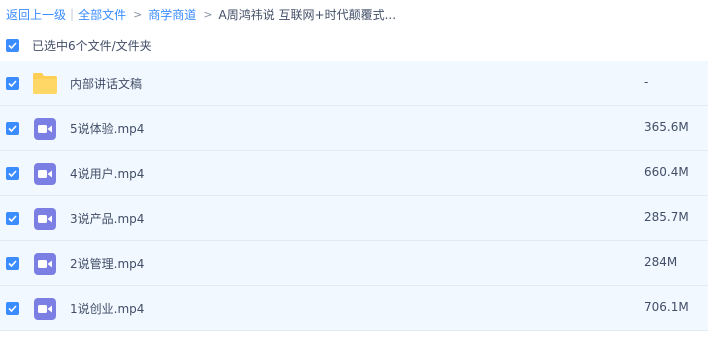 This screenshot has width=708, height=339. I want to click on list-item: 4说用户.mp4 660.4M, so click(354, 173).